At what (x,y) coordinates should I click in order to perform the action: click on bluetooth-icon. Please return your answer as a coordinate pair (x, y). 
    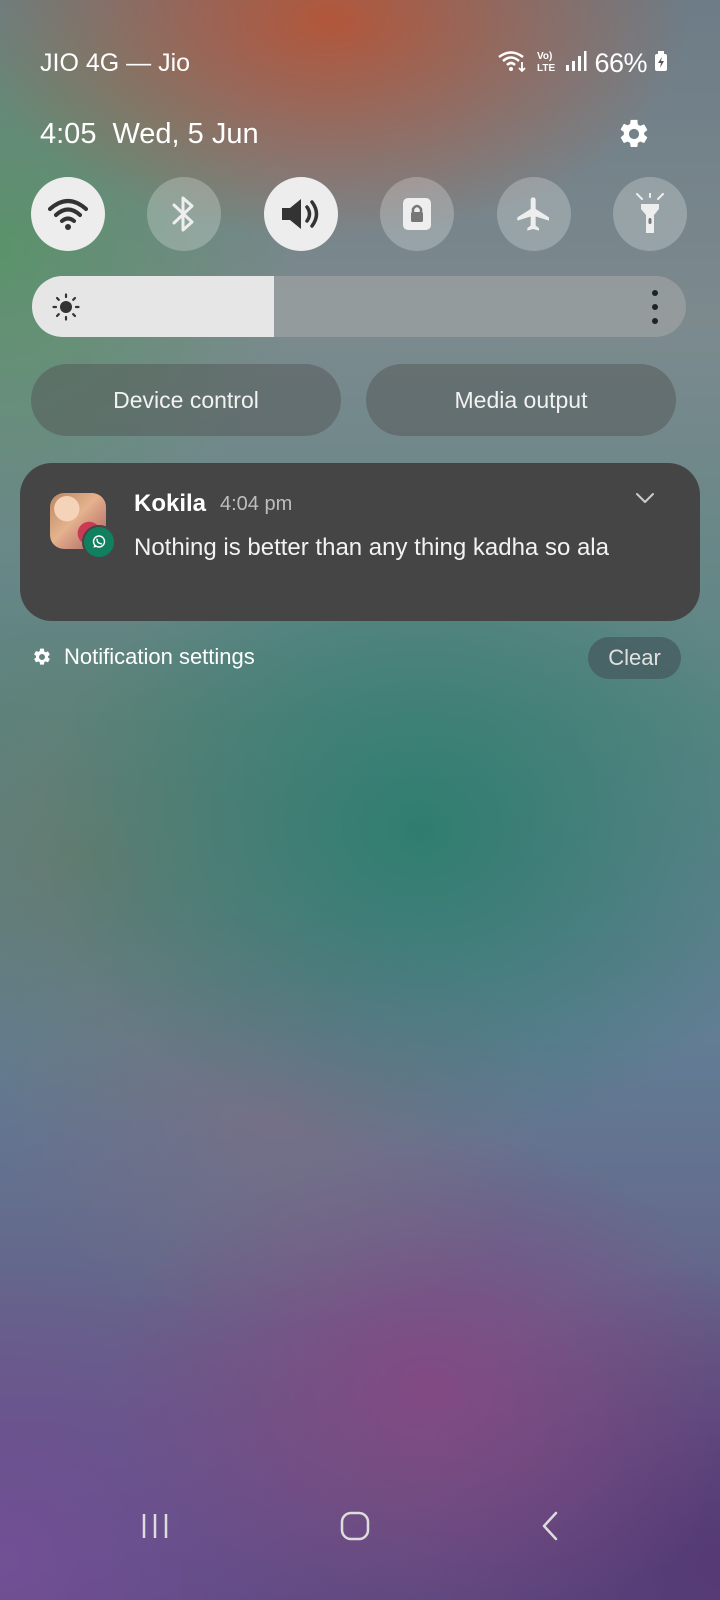
    Looking at the image, I should click on (183, 214).